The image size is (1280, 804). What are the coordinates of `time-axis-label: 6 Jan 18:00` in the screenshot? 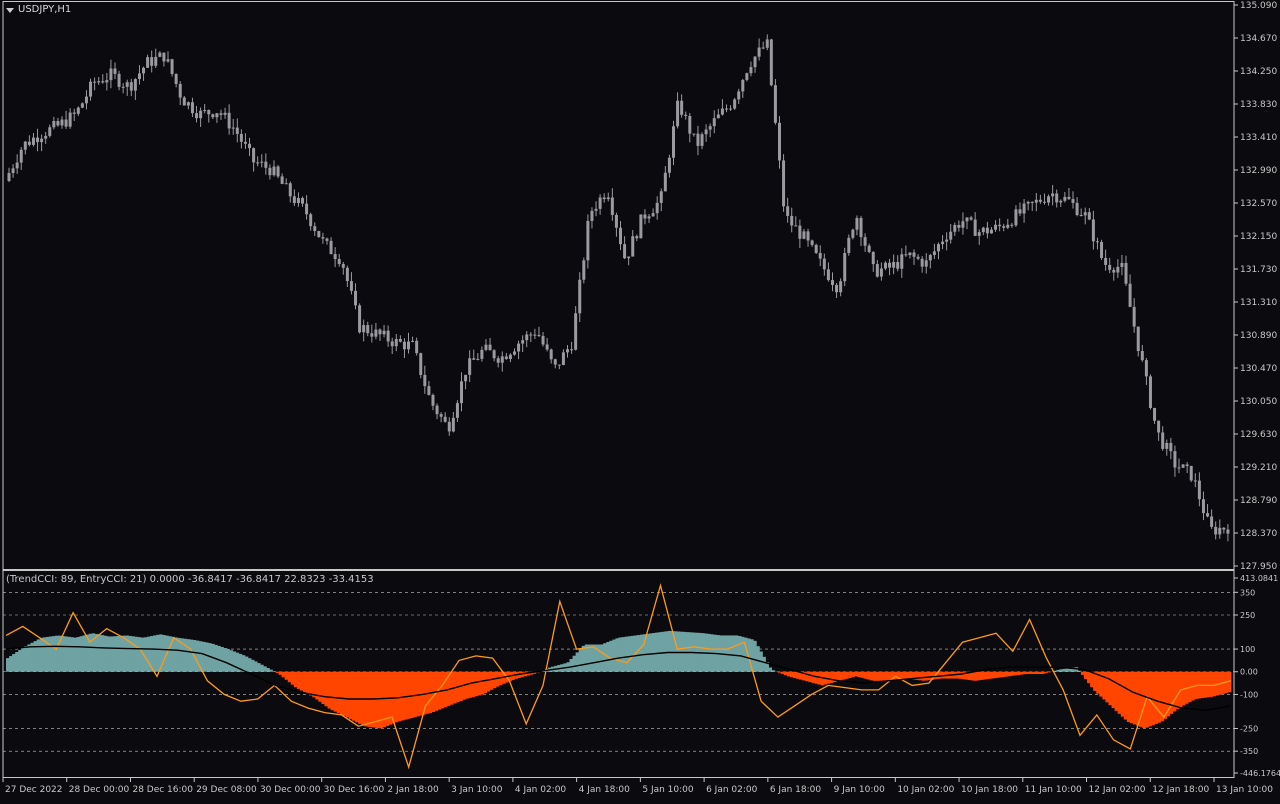 It's located at (796, 790).